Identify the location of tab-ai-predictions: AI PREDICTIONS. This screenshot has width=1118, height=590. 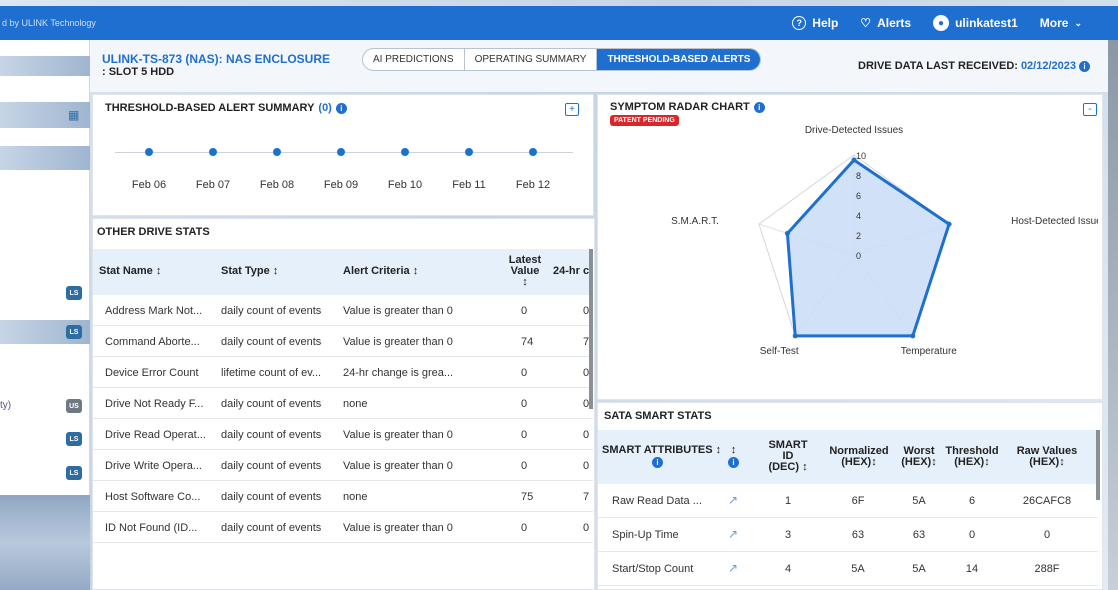
(414, 59).